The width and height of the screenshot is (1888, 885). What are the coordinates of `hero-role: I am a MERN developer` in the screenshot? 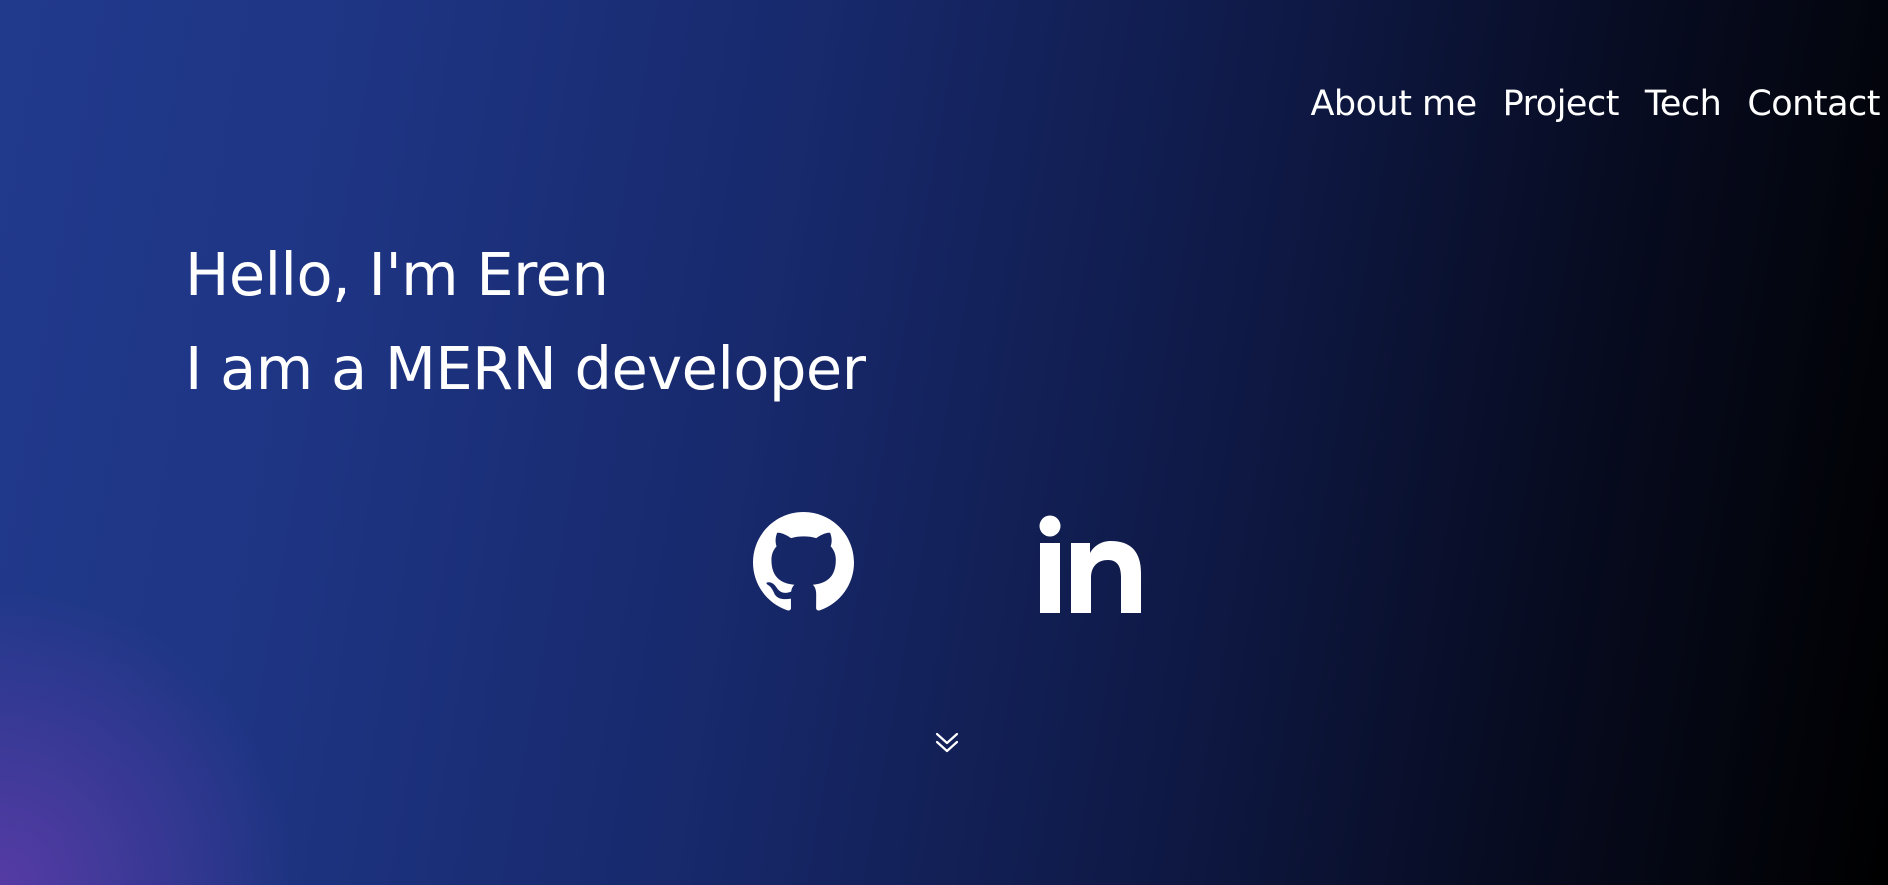 It's located at (525, 368).